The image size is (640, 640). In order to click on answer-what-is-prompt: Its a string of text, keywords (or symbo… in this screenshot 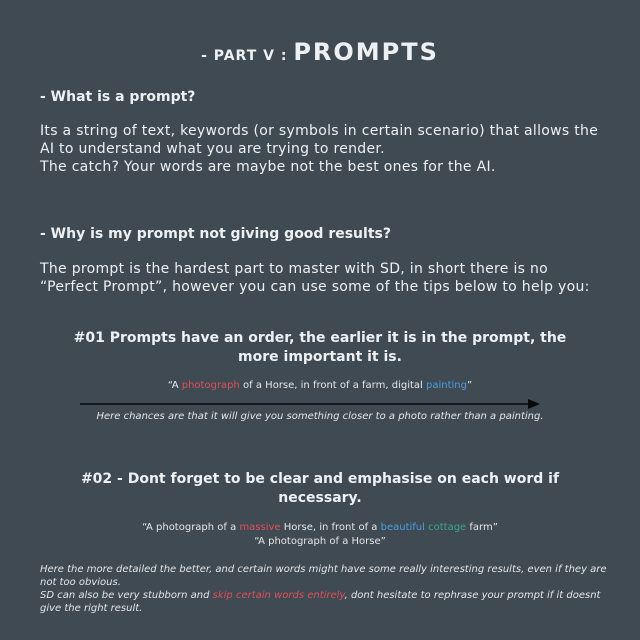, I will do `click(322, 149)`.